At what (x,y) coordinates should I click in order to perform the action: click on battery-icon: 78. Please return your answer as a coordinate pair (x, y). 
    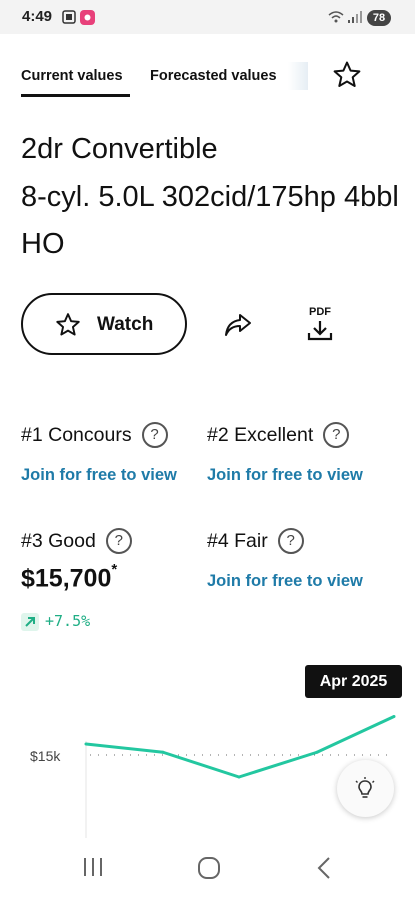
    Looking at the image, I should click on (379, 18).